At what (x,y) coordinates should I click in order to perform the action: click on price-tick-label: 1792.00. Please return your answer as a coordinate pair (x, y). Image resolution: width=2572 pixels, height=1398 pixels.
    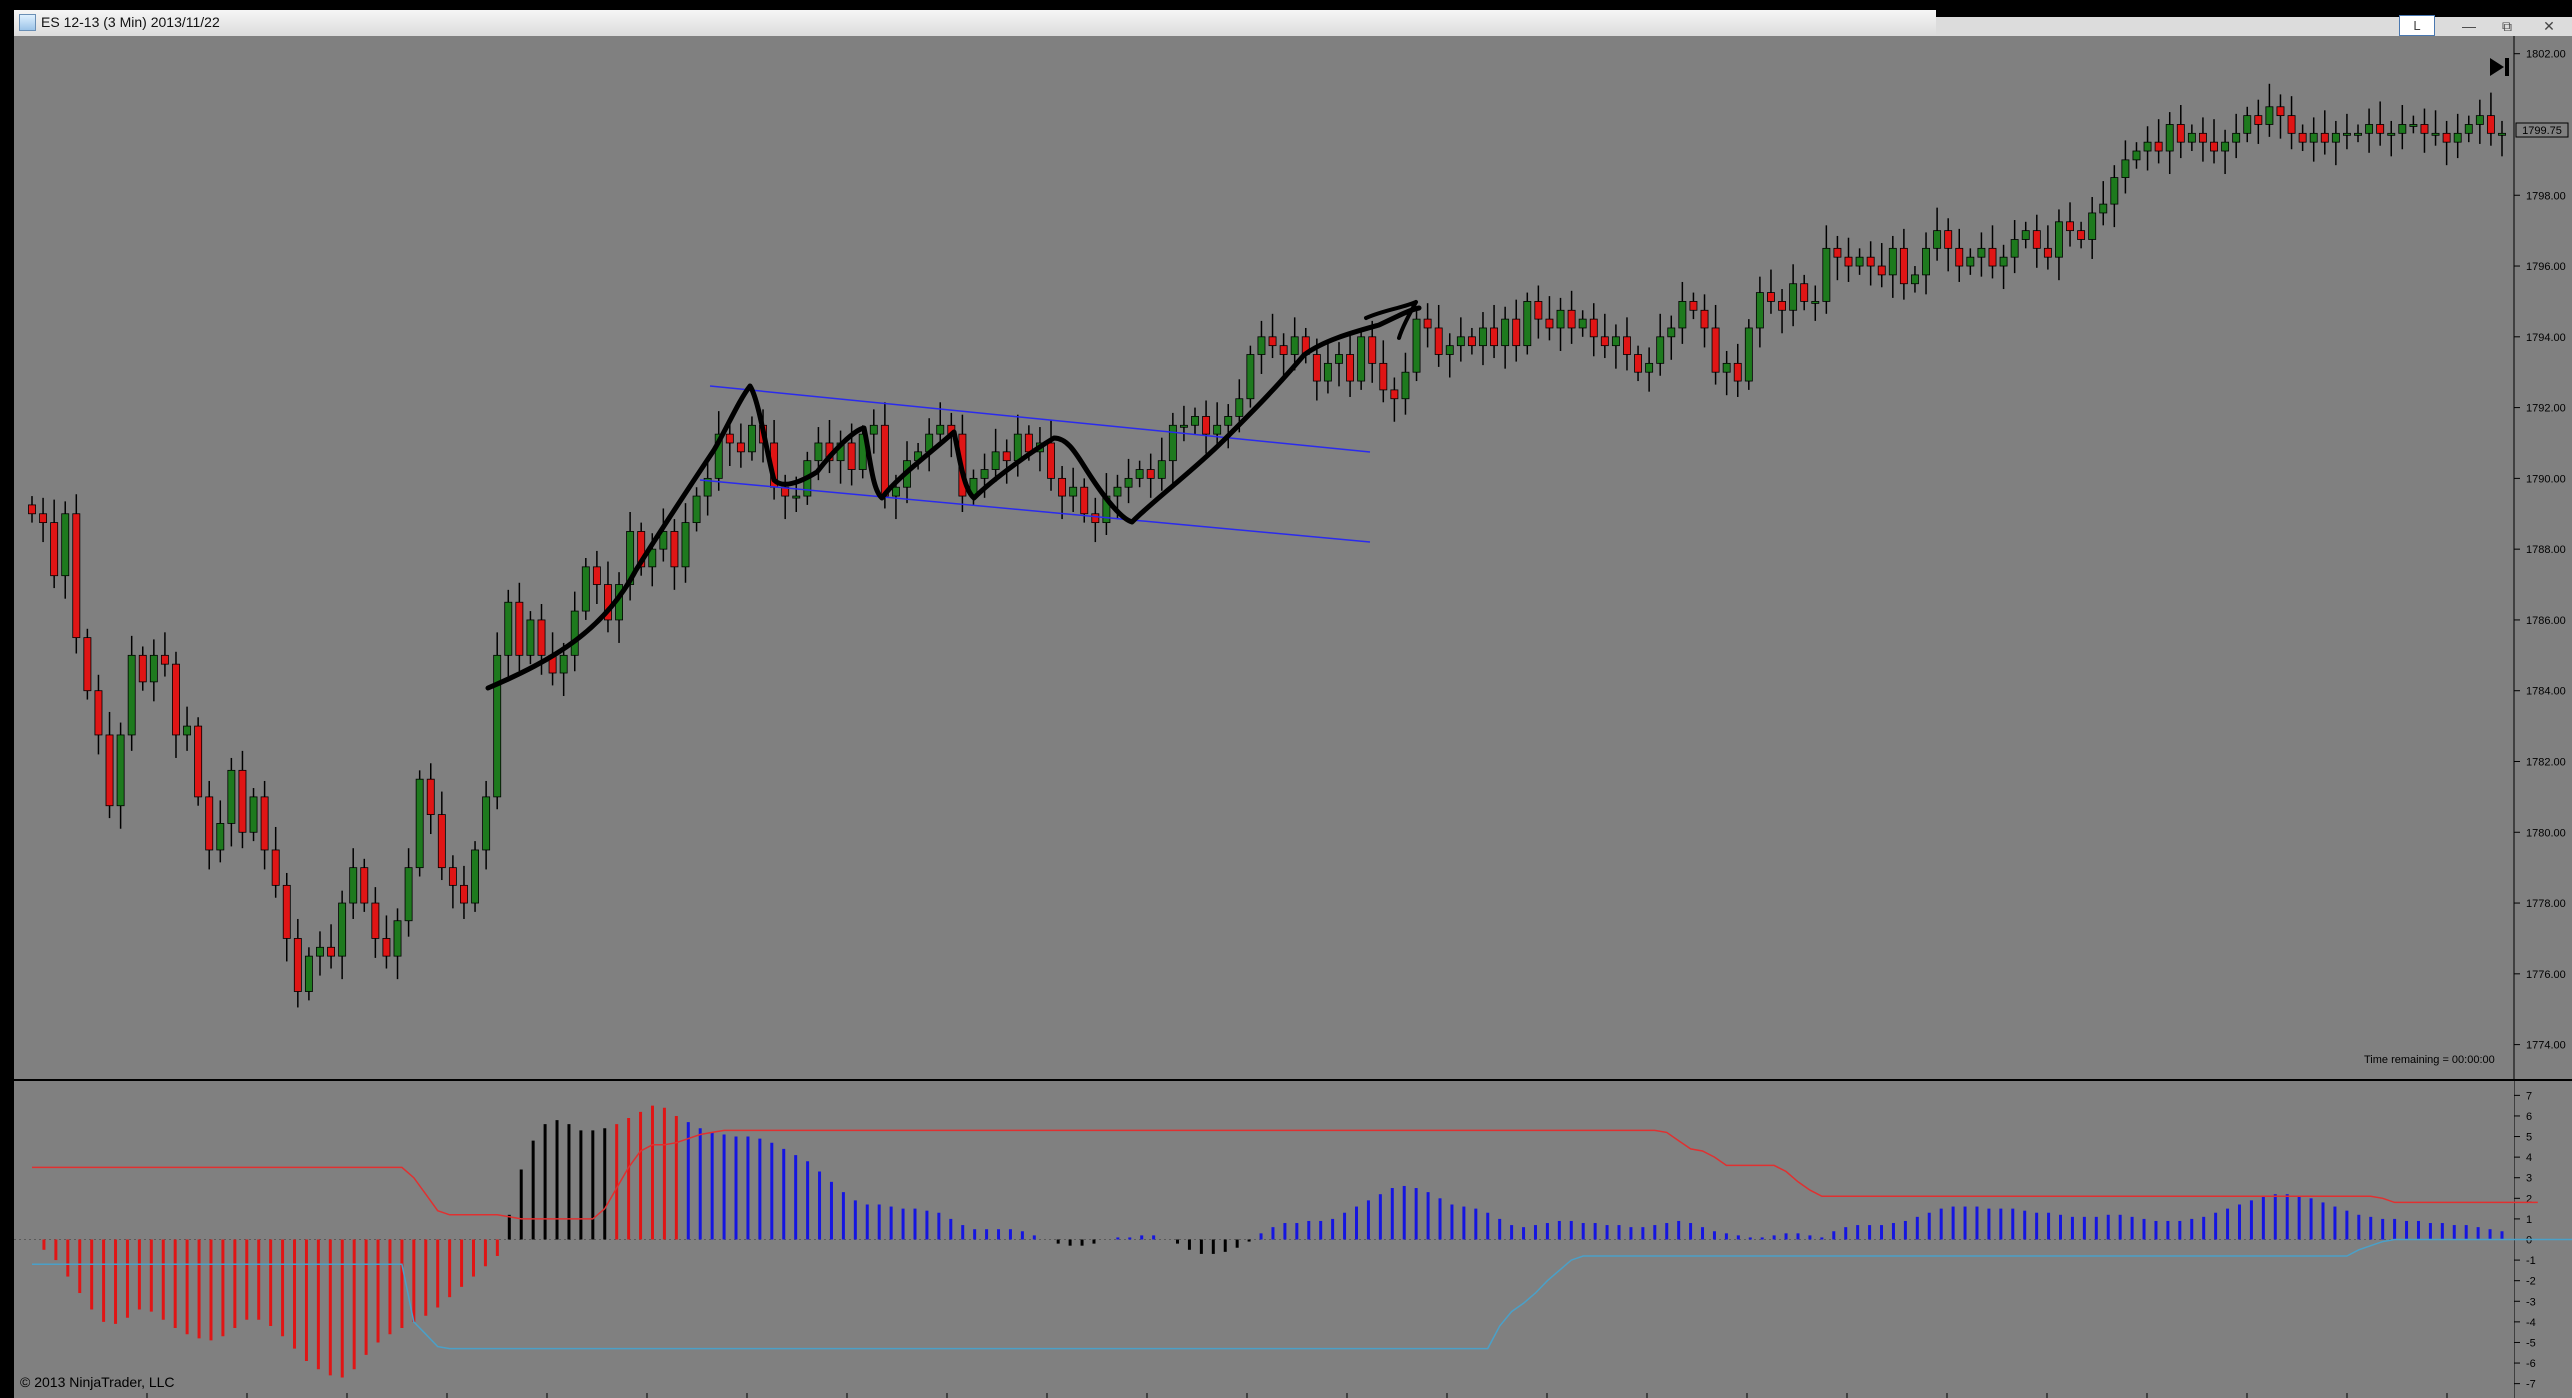
    Looking at the image, I should click on (2546, 409).